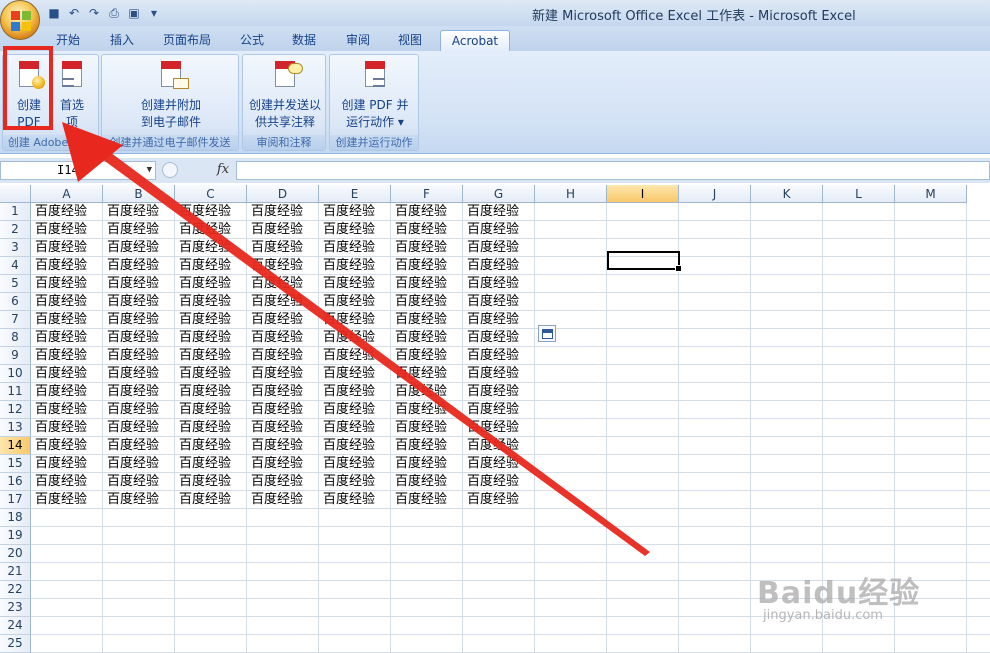 This screenshot has width=990, height=653. Describe the element at coordinates (139, 428) in the screenshot. I see `cell-b13: 百度经验` at that location.